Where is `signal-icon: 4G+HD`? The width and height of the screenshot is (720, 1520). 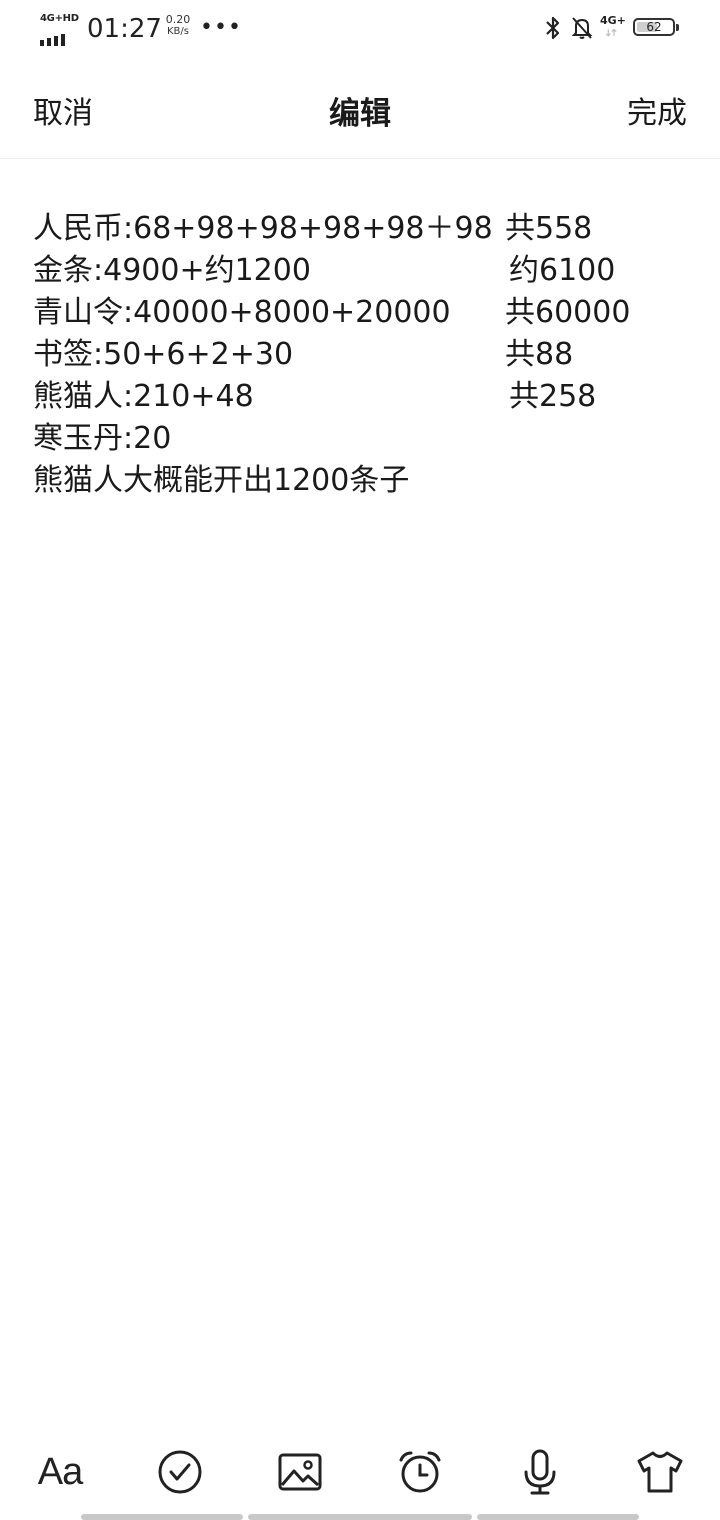
signal-icon: 4G+HD is located at coordinates (60, 29).